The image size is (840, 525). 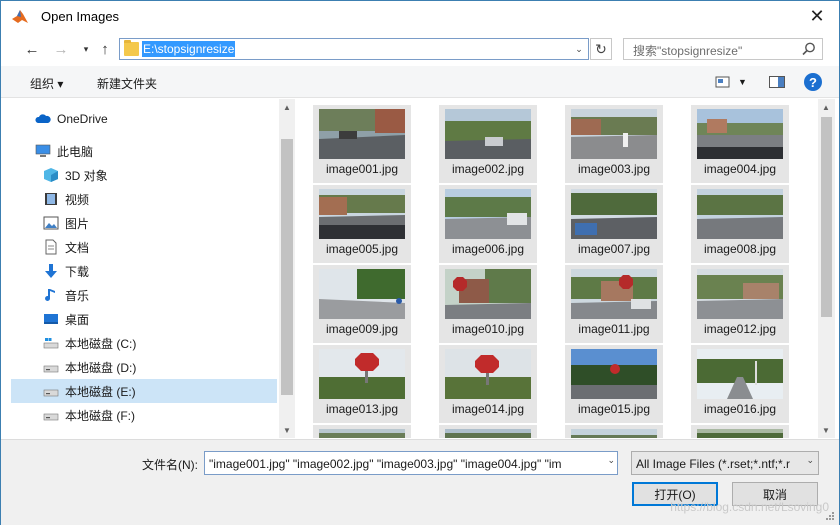 What do you see at coordinates (614, 249) in the screenshot?
I see `file-name: image007.jpg` at bounding box center [614, 249].